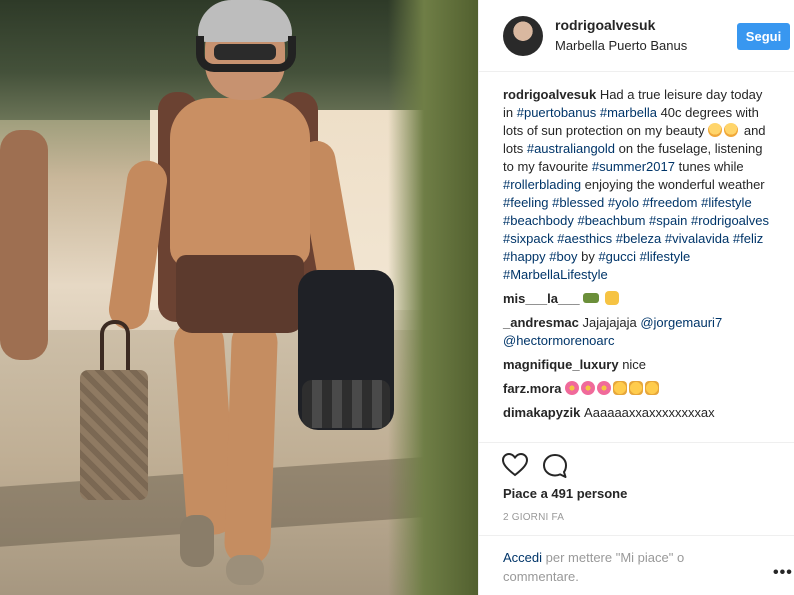 The image size is (794, 595). What do you see at coordinates (591, 298) in the screenshot?
I see `sunglasses-emoji-icon` at bounding box center [591, 298].